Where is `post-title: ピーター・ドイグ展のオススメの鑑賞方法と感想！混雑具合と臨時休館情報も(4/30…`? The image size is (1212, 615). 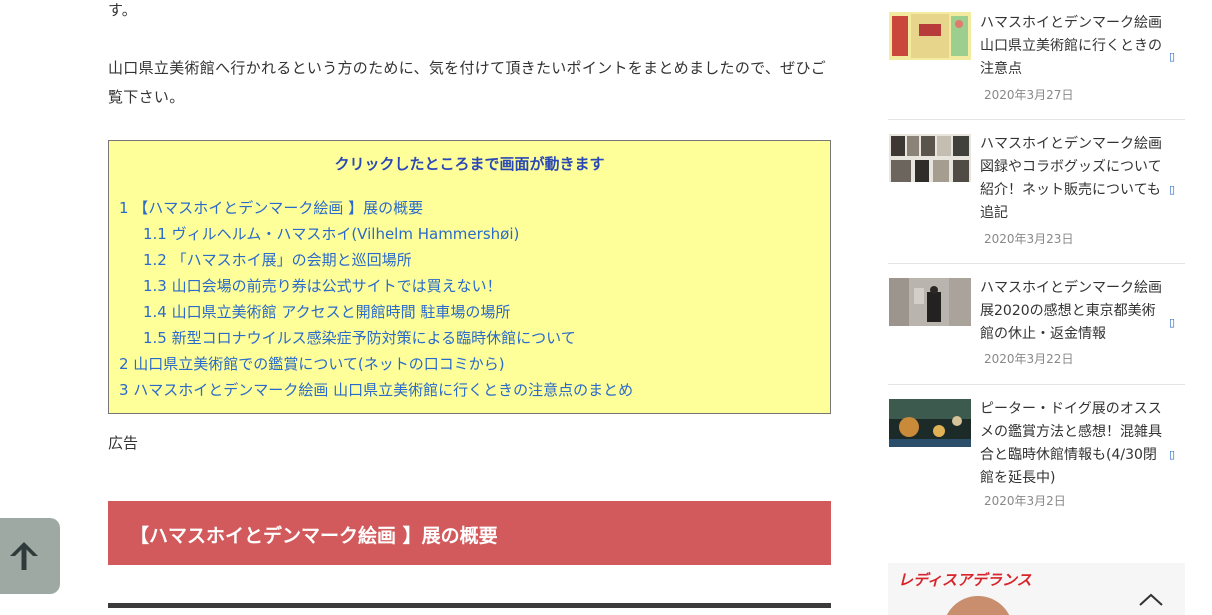 post-title: ピーター・ドイグ展のオススメの鑑賞方法と感想！混雑具合と臨時休館情報も(4/30… is located at coordinates (1071, 443).